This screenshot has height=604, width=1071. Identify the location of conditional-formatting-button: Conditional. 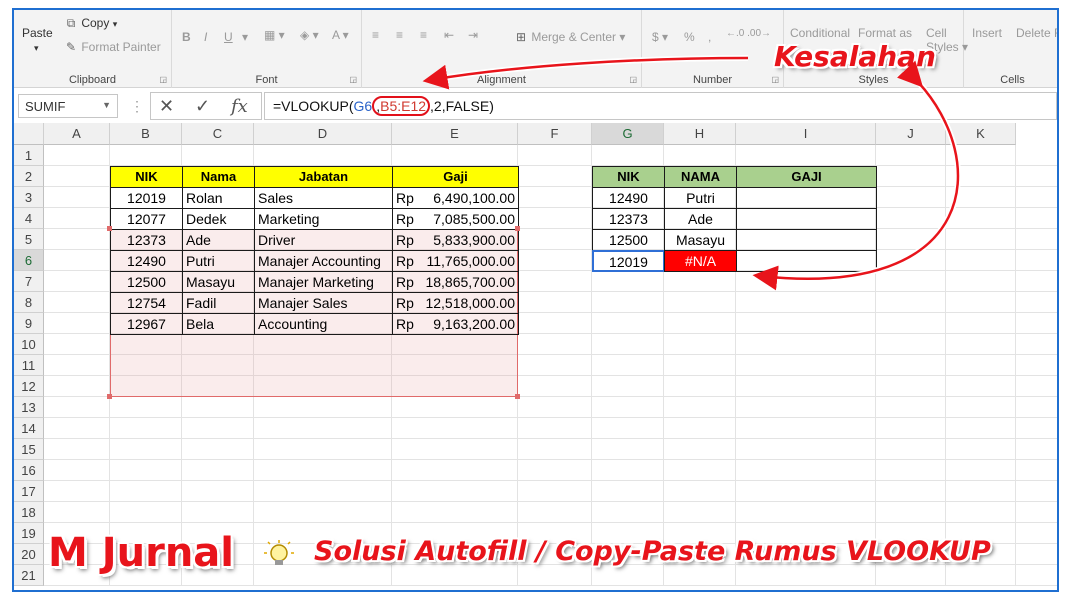
(820, 33).